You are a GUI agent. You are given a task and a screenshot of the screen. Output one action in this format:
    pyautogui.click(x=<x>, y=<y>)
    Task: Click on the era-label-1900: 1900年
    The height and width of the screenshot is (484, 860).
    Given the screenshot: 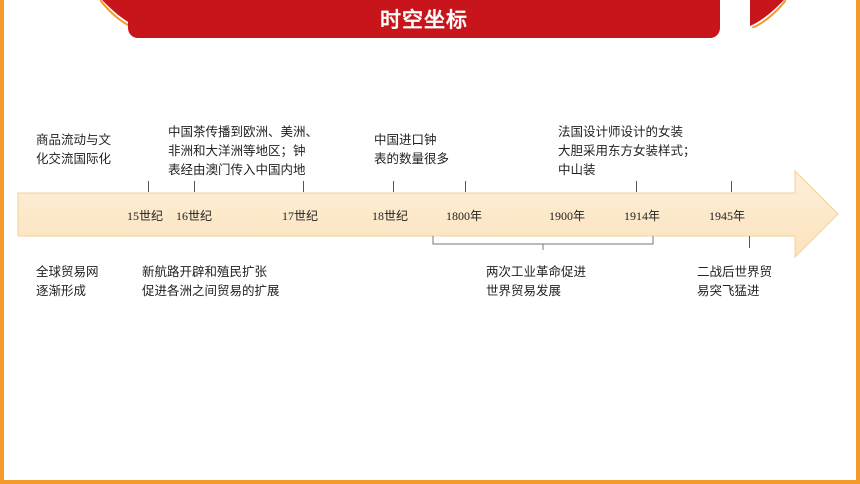 What is the action you would take?
    pyautogui.click(x=567, y=216)
    